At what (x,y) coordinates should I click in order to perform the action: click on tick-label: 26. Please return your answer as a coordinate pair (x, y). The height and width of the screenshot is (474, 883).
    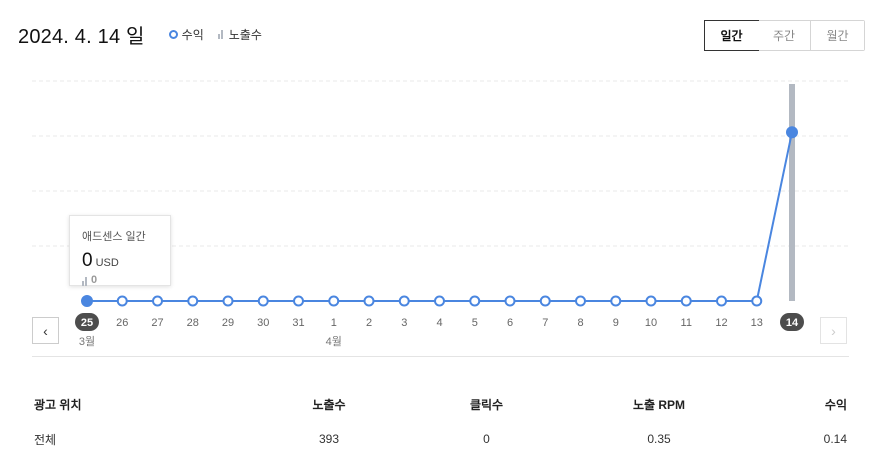
    Looking at the image, I should click on (122, 323).